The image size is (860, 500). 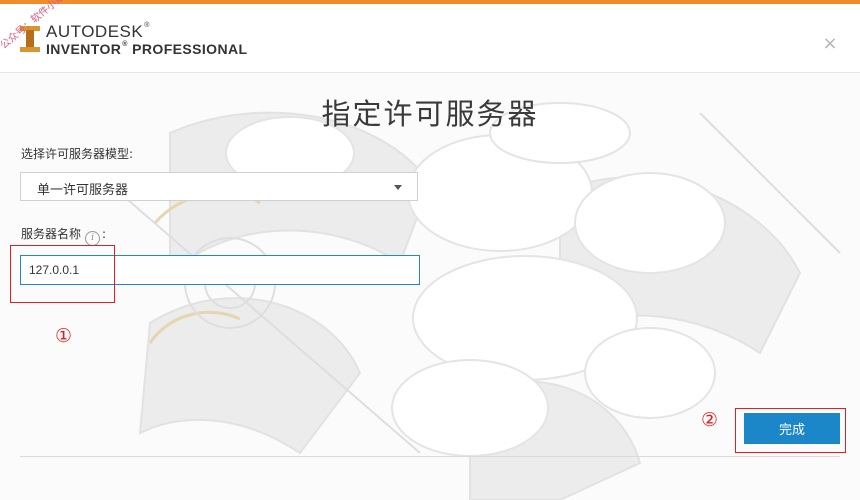 What do you see at coordinates (710, 420) in the screenshot?
I see `annotation-marker-2: ②` at bounding box center [710, 420].